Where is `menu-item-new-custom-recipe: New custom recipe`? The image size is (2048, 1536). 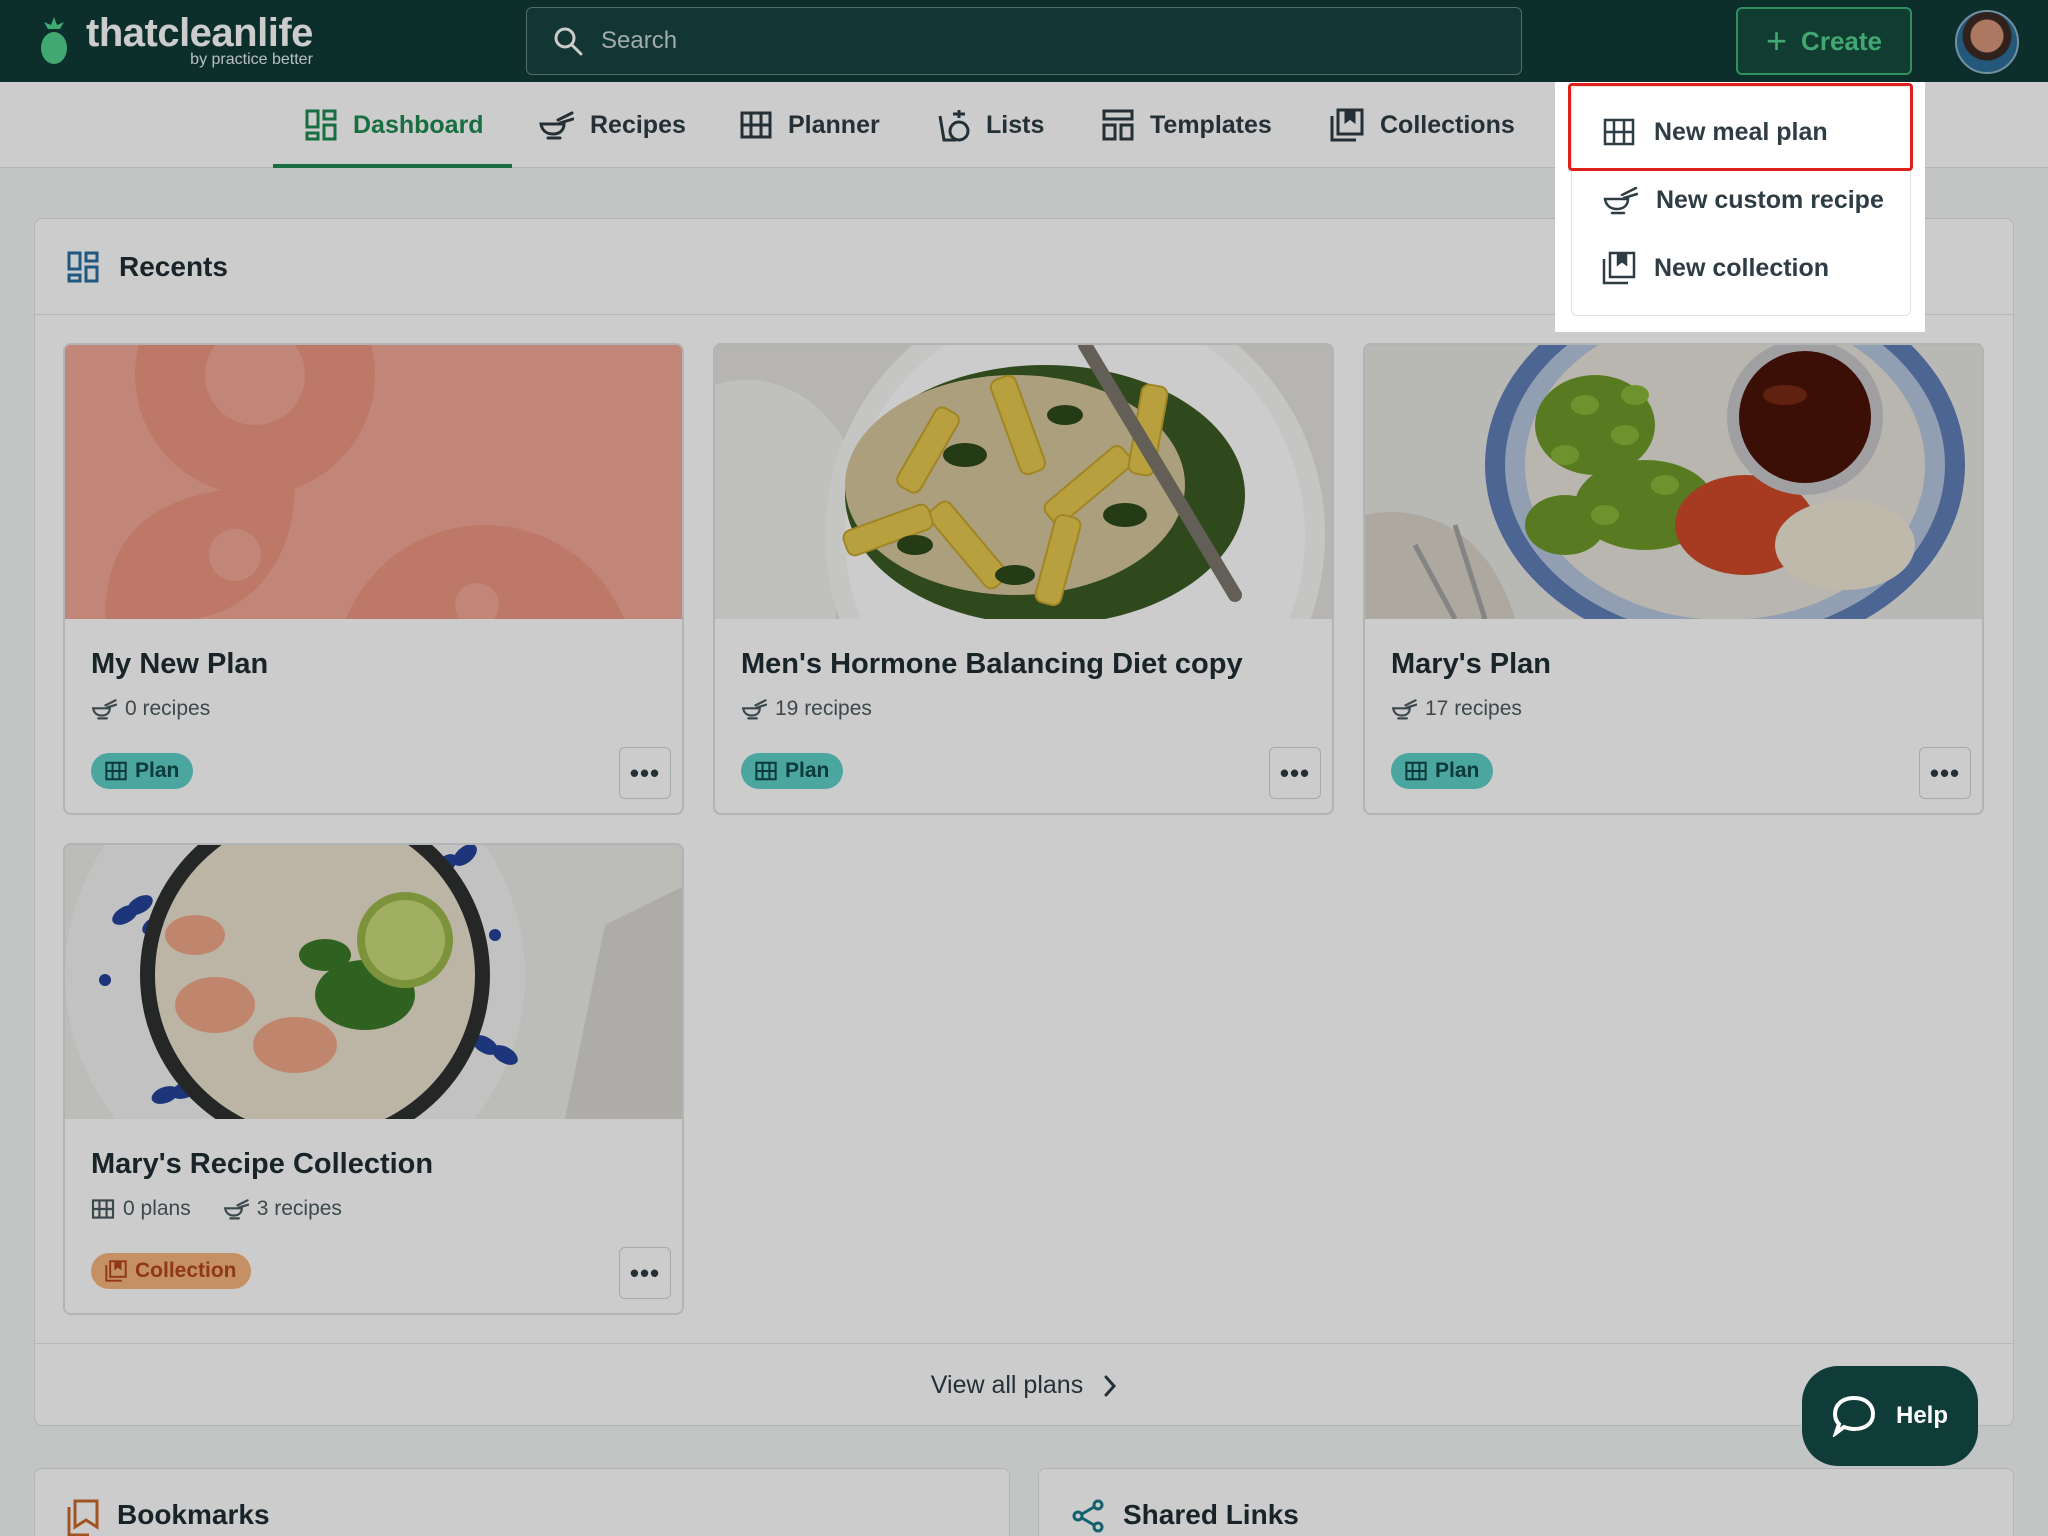
menu-item-new-custom-recipe: New custom recipe is located at coordinates (1742, 200).